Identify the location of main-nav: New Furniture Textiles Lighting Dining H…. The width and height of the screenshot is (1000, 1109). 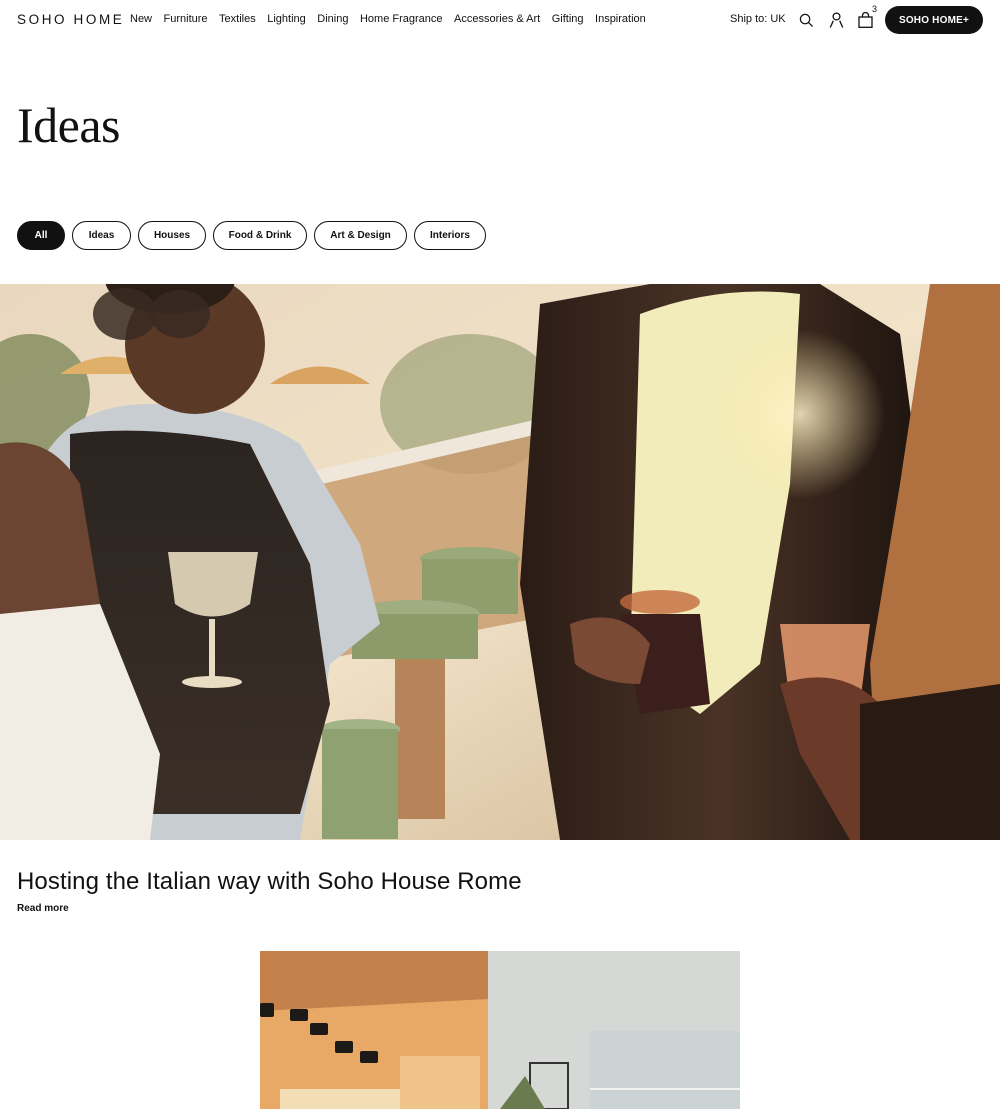
(393, 19).